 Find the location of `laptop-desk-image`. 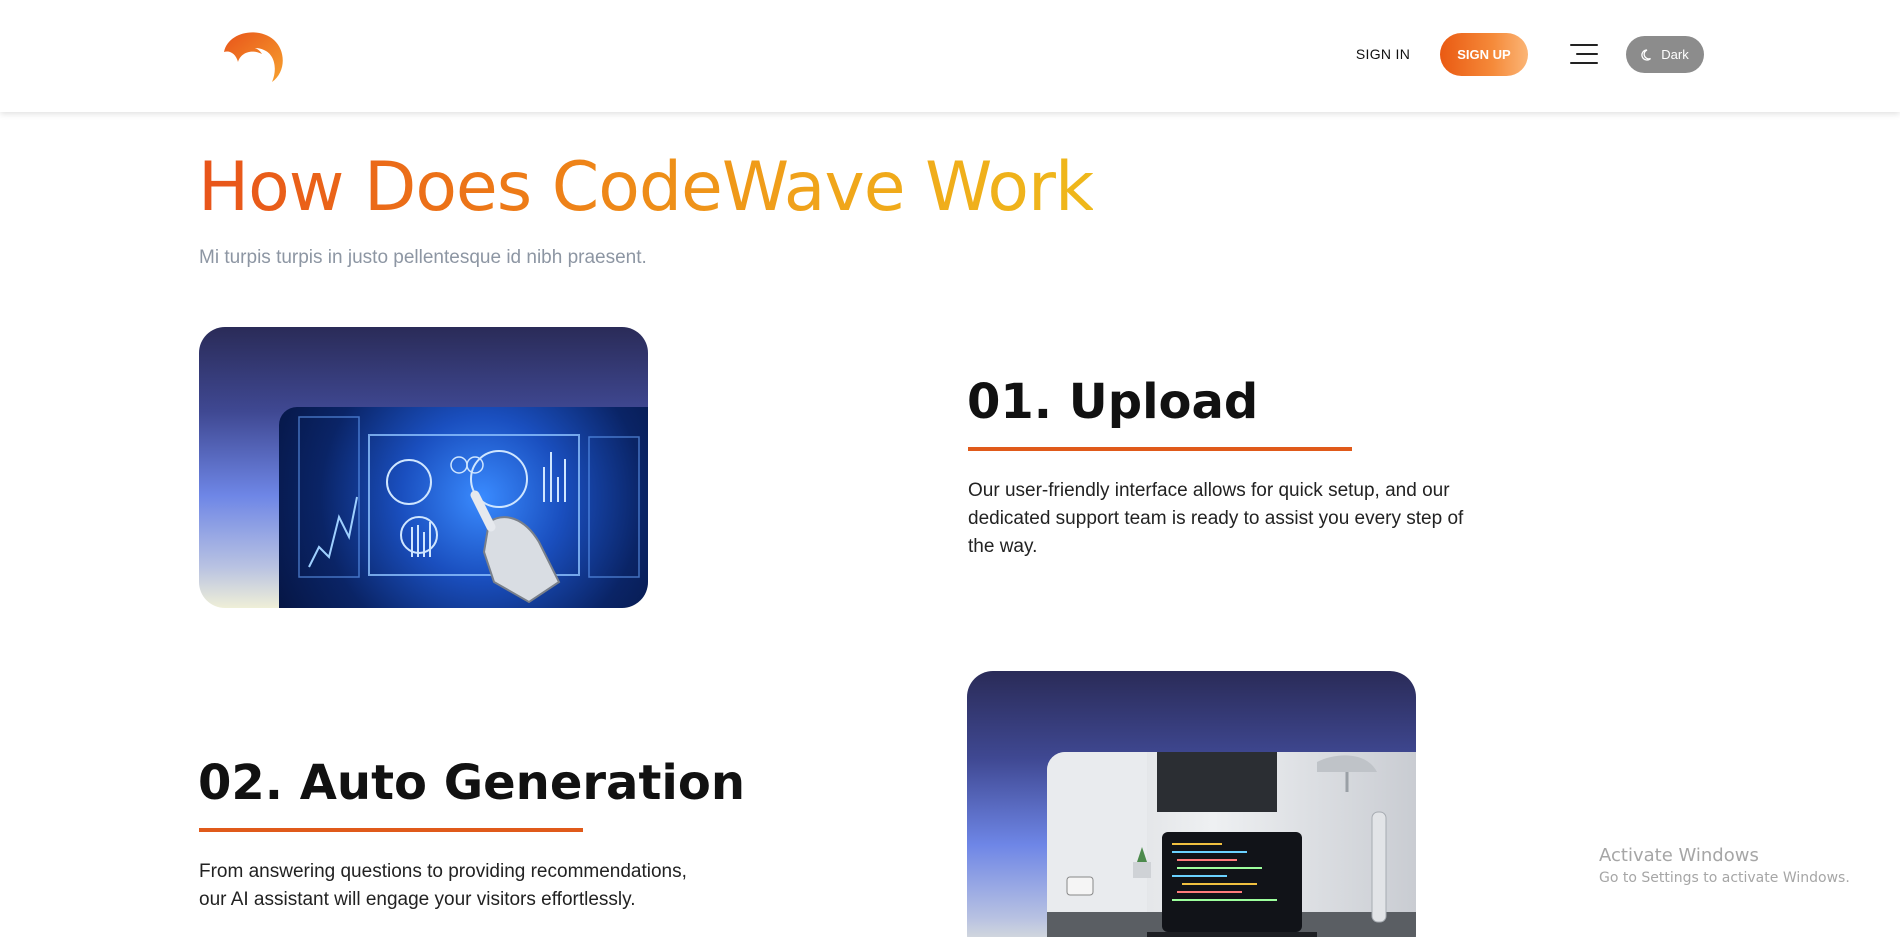

laptop-desk-image is located at coordinates (1191, 804).